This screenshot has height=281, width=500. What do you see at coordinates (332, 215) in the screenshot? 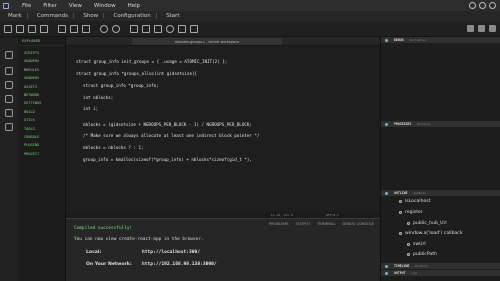
I see `encoding-status: UTF-8 C` at bounding box center [332, 215].